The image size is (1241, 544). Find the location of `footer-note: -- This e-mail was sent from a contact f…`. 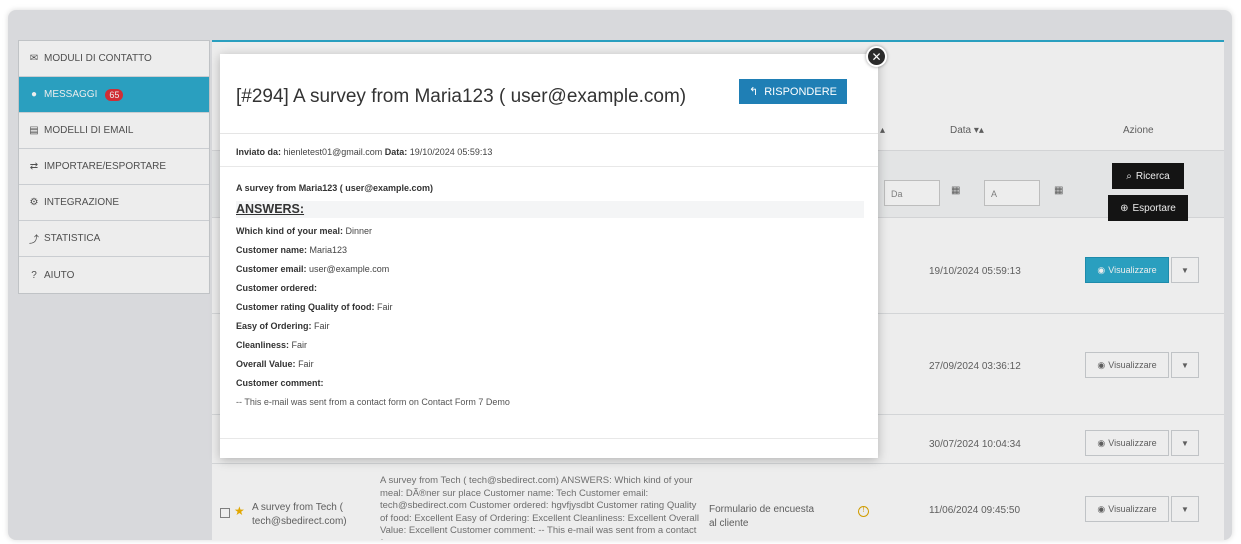

footer-note: -- This e-mail was sent from a contact f… is located at coordinates (373, 402).